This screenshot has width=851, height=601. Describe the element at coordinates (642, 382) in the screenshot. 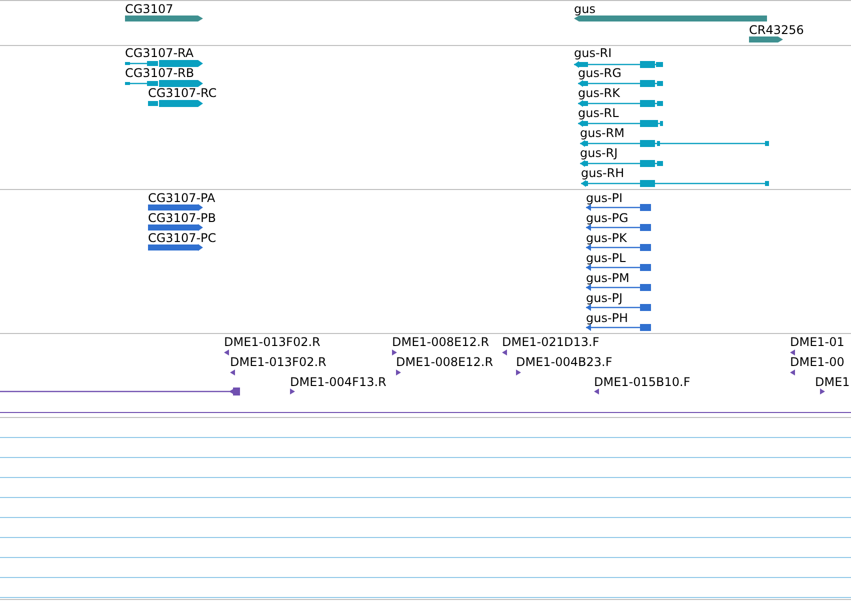

I see `clone-label: DME1-015B10.F` at that location.